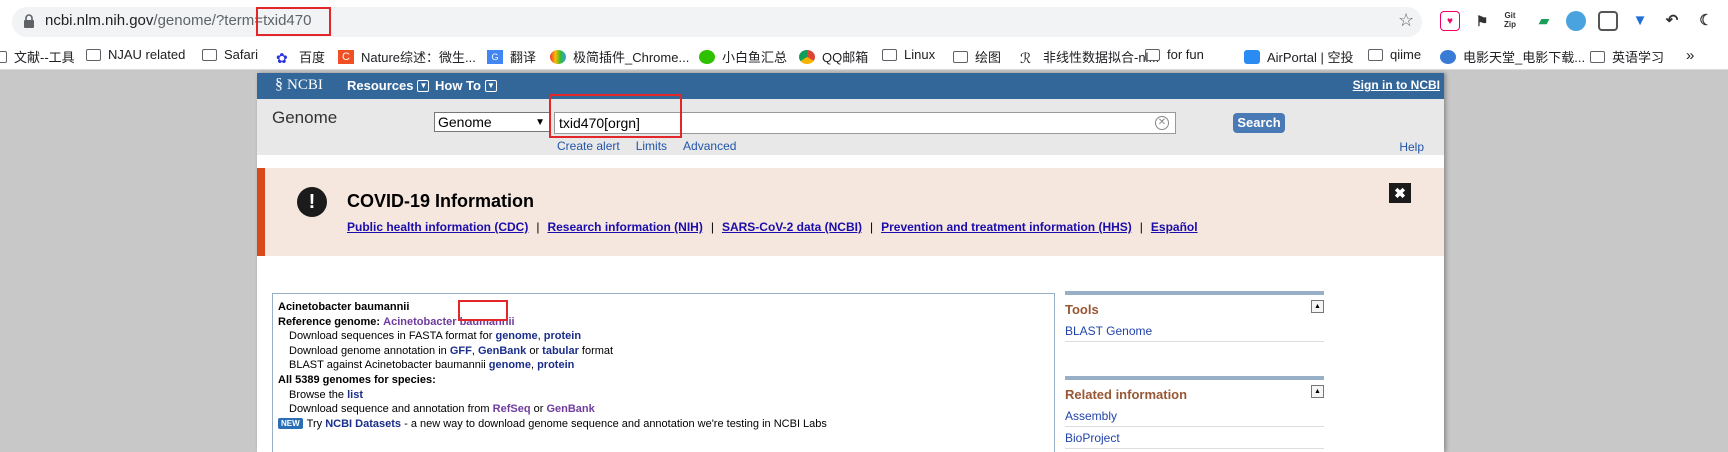 This screenshot has height=452, width=1728. I want to click on close-icon: ✖, so click(1400, 193).